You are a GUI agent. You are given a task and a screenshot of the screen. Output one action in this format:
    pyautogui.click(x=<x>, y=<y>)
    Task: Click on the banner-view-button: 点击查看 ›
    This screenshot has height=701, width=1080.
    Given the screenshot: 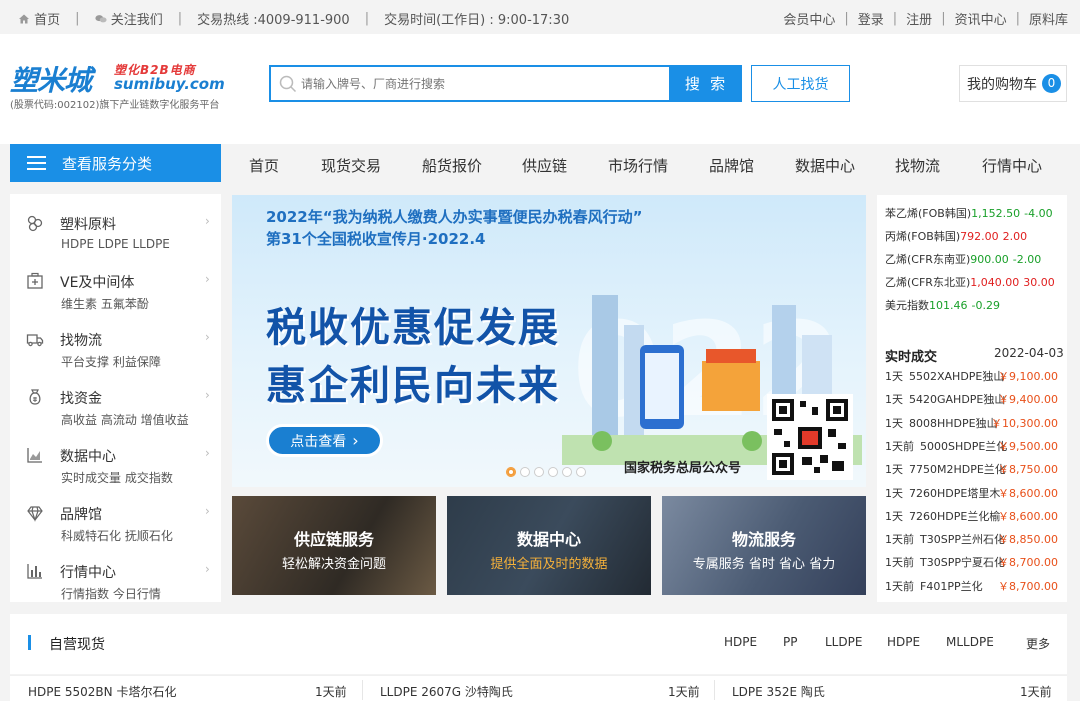 What is the action you would take?
    pyautogui.click(x=324, y=440)
    